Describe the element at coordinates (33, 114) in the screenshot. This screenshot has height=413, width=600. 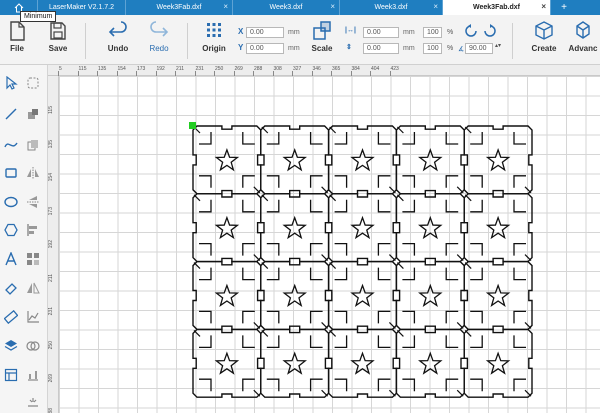
I see `arrange-icon` at that location.